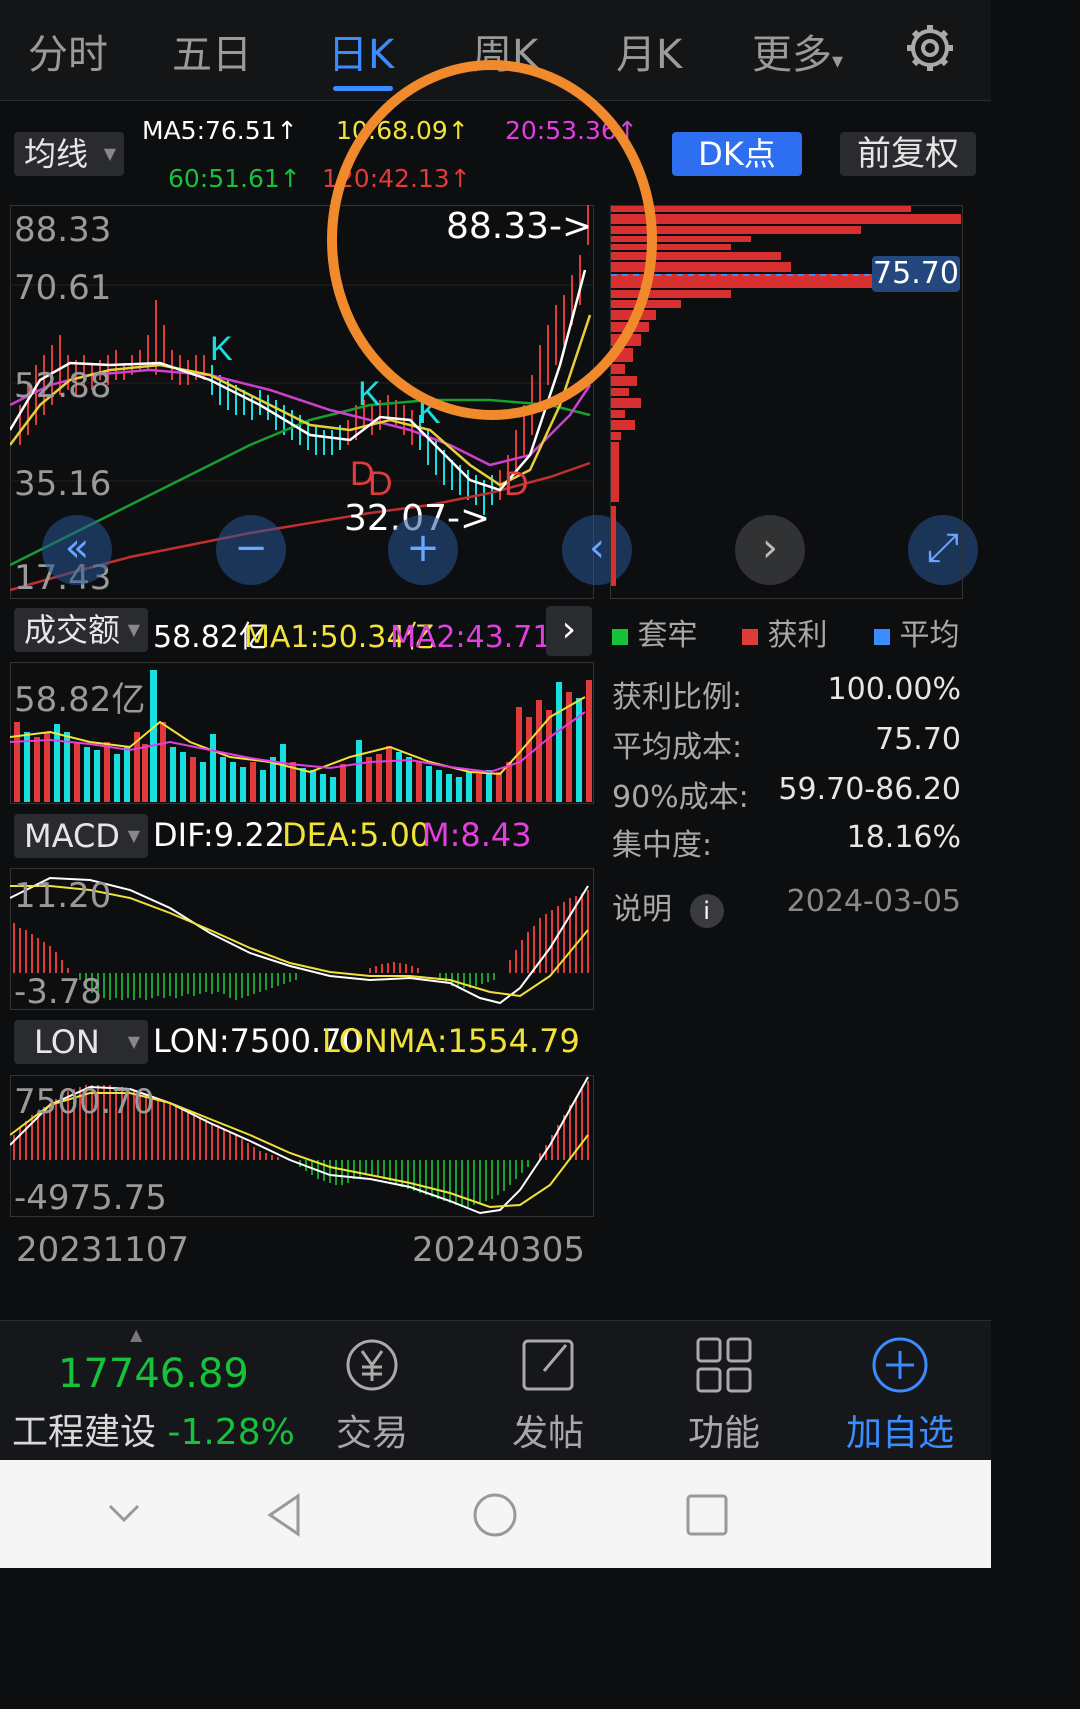 Image resolution: width=1080 pixels, height=1709 pixels. I want to click on forward-adjust-button: 前复权, so click(908, 154).